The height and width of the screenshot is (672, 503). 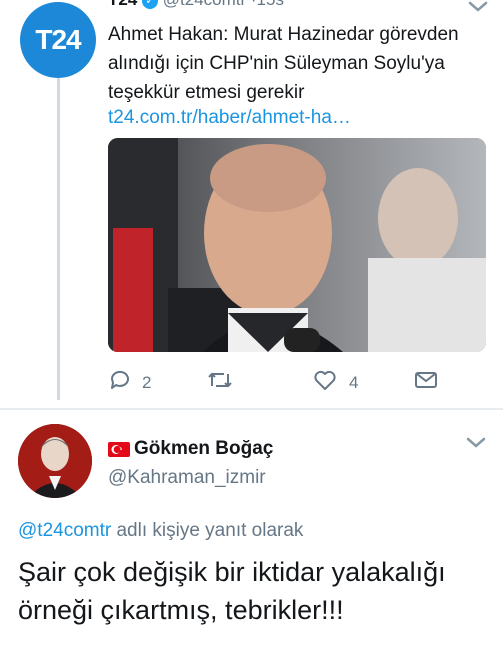 I want to click on turkish-flag-icon, so click(x=119, y=449).